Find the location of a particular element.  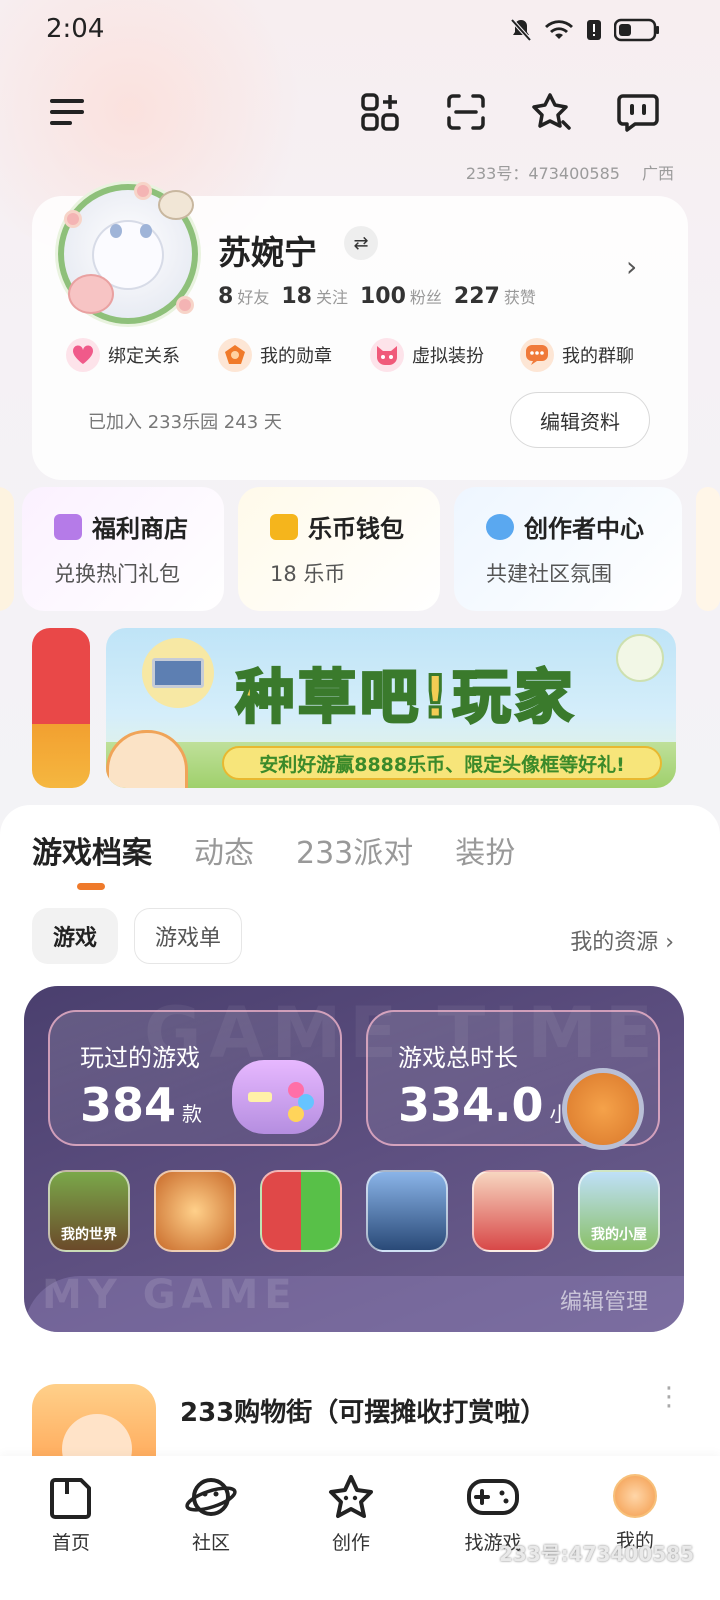

tab-activity: 动态 is located at coordinates (224, 850).